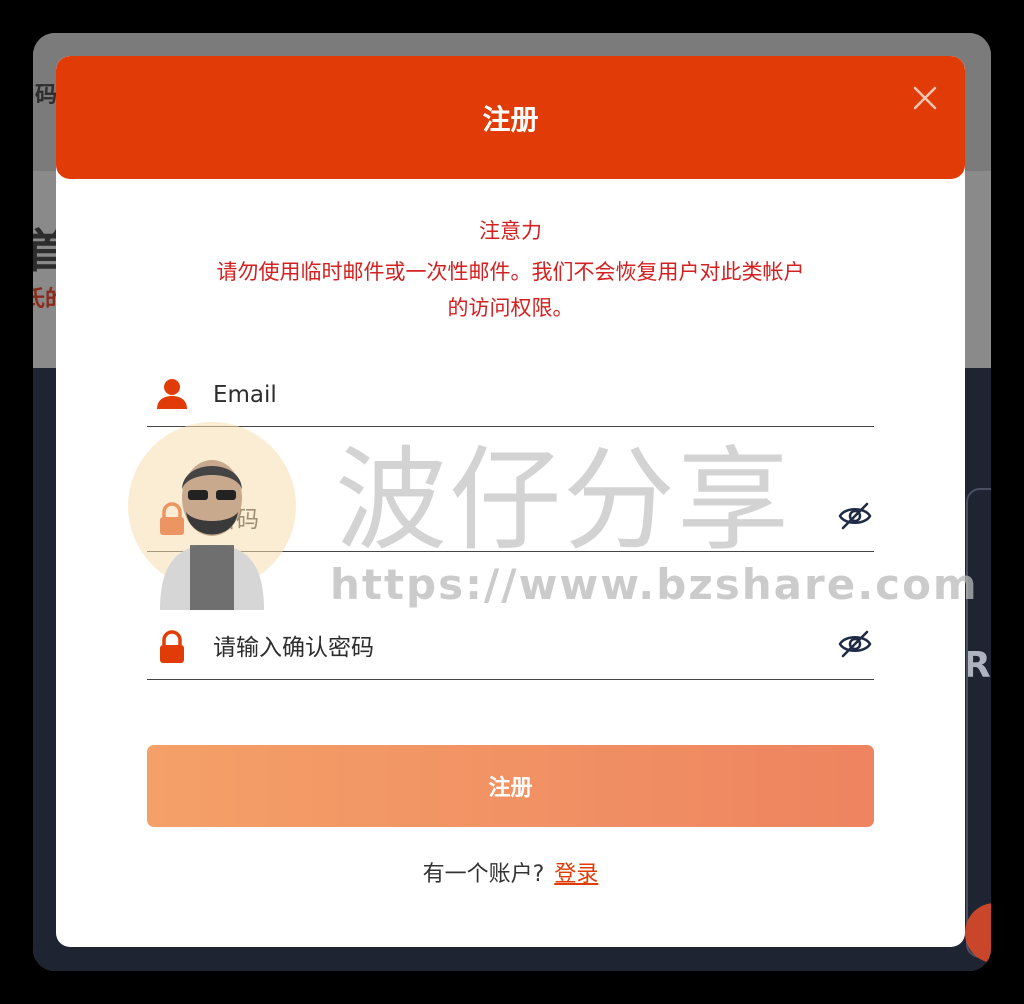 Image resolution: width=1024 pixels, height=1004 pixels. What do you see at coordinates (172, 394) in the screenshot?
I see `user-icon` at bounding box center [172, 394].